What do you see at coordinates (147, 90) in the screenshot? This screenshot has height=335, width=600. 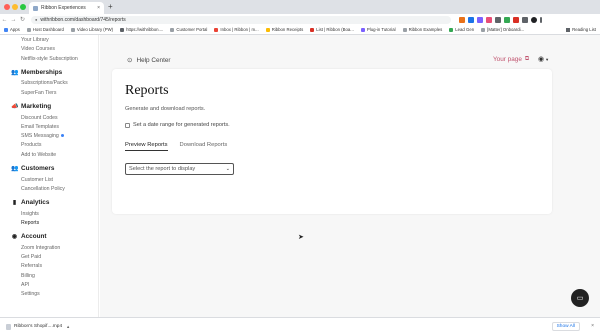 I see `page-title: Reports` at bounding box center [147, 90].